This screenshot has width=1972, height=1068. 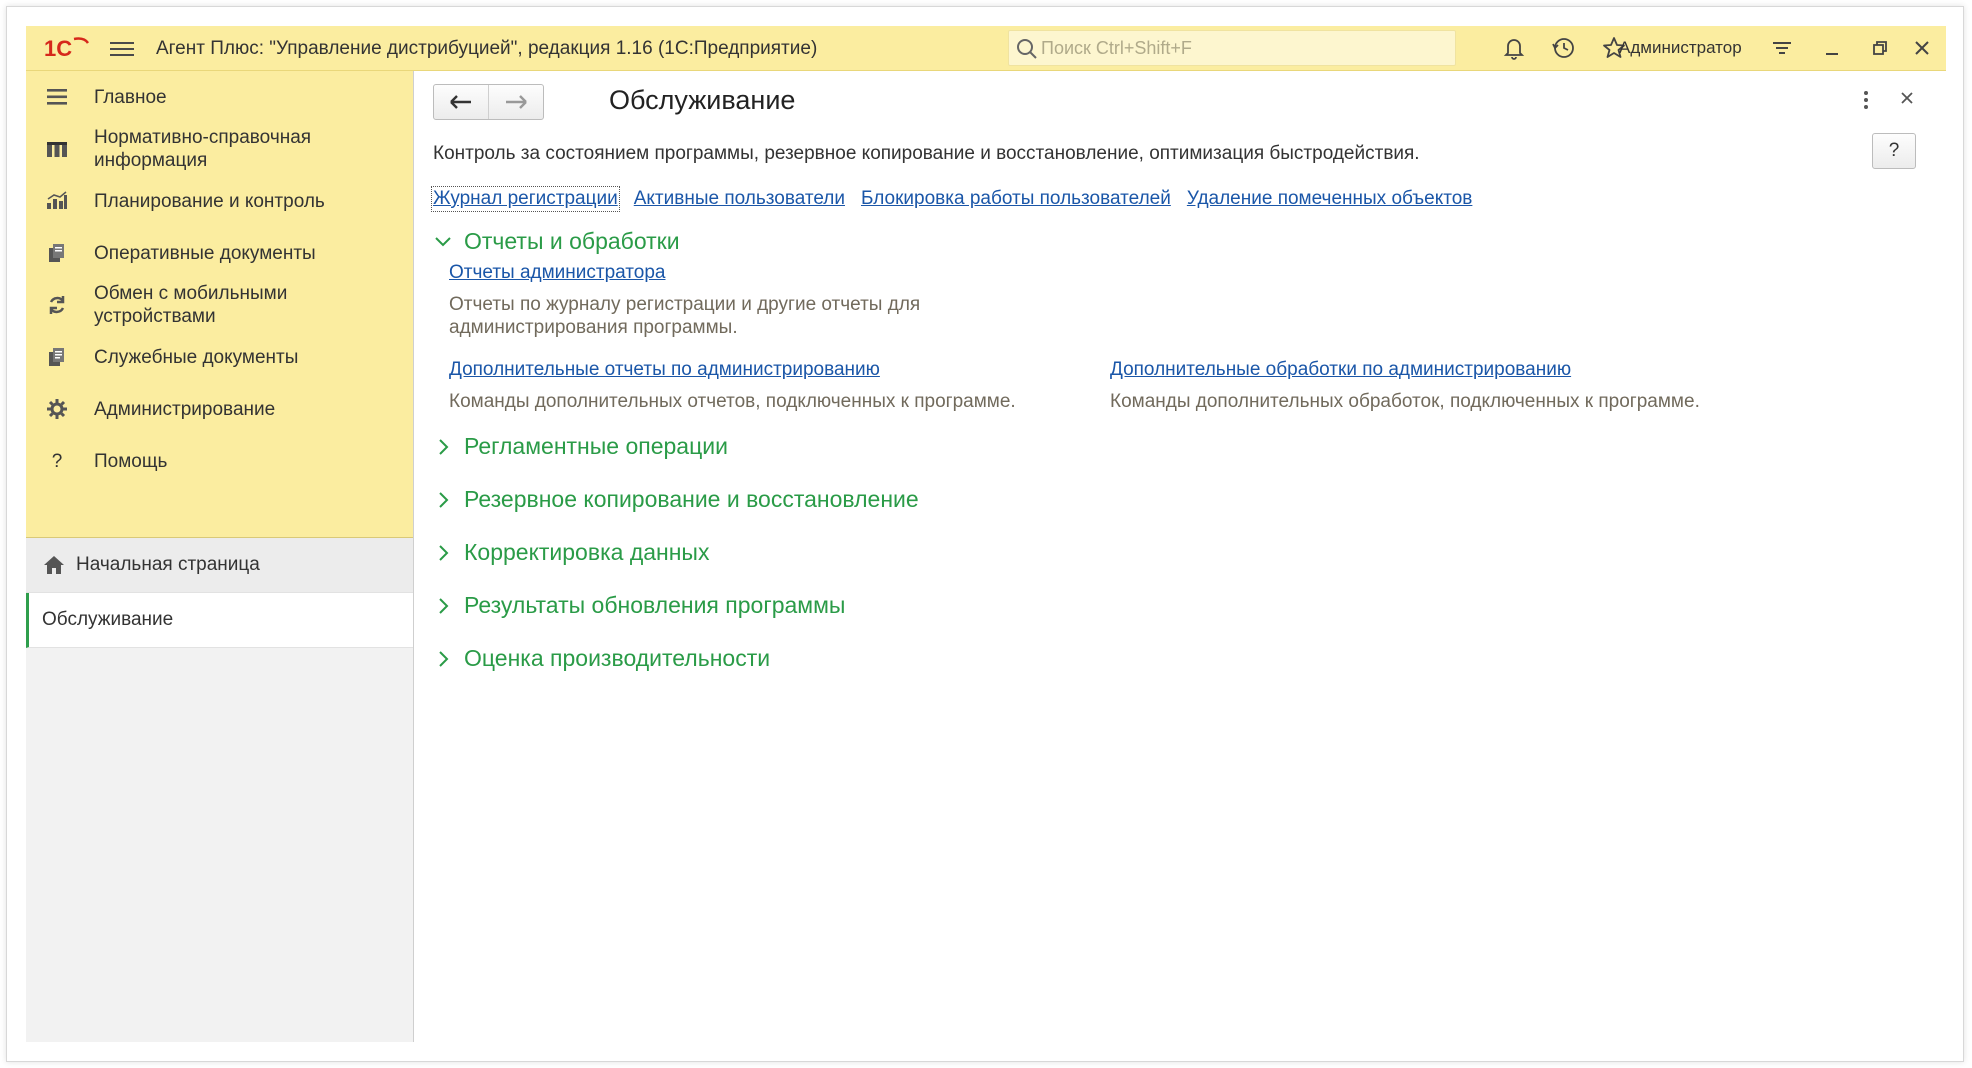 I want to click on minimize-icon, so click(x=1832, y=48).